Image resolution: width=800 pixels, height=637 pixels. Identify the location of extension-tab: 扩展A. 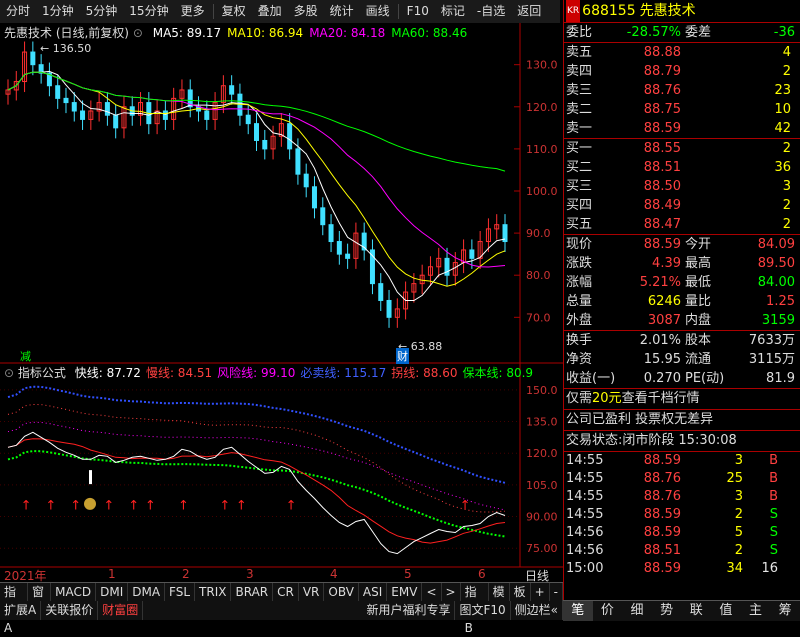
(21, 610).